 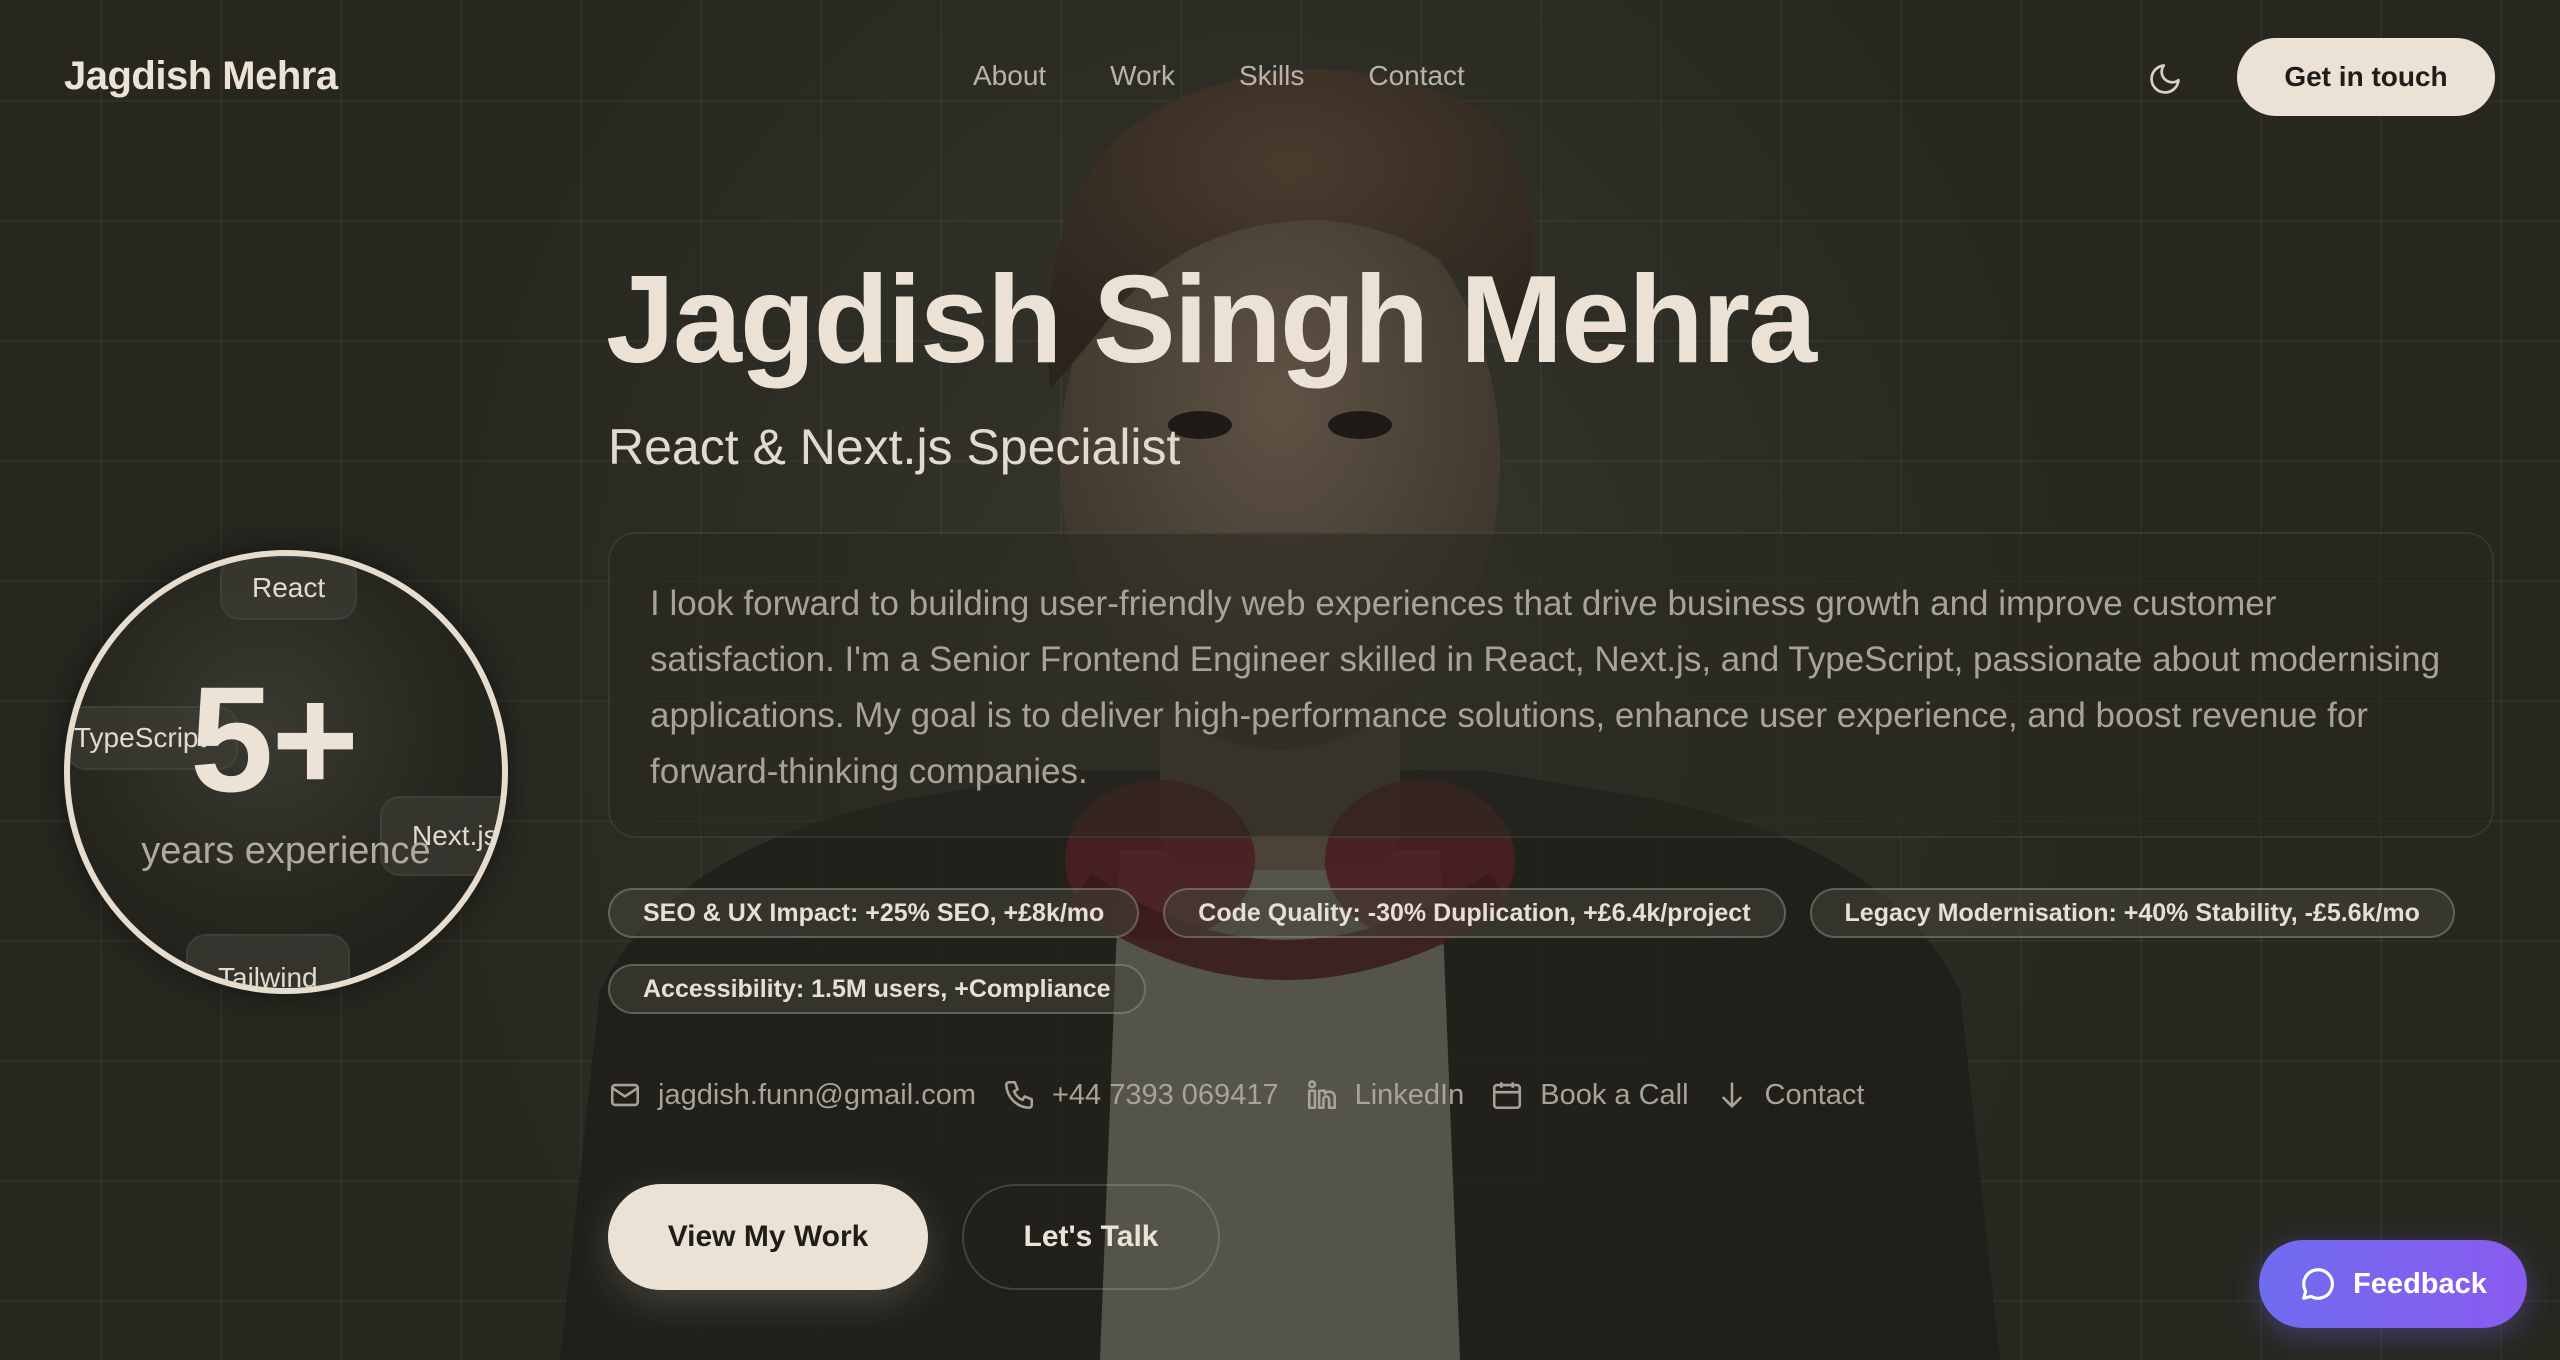 What do you see at coordinates (1271, 76) in the screenshot?
I see `nav-link-skills: Skills` at bounding box center [1271, 76].